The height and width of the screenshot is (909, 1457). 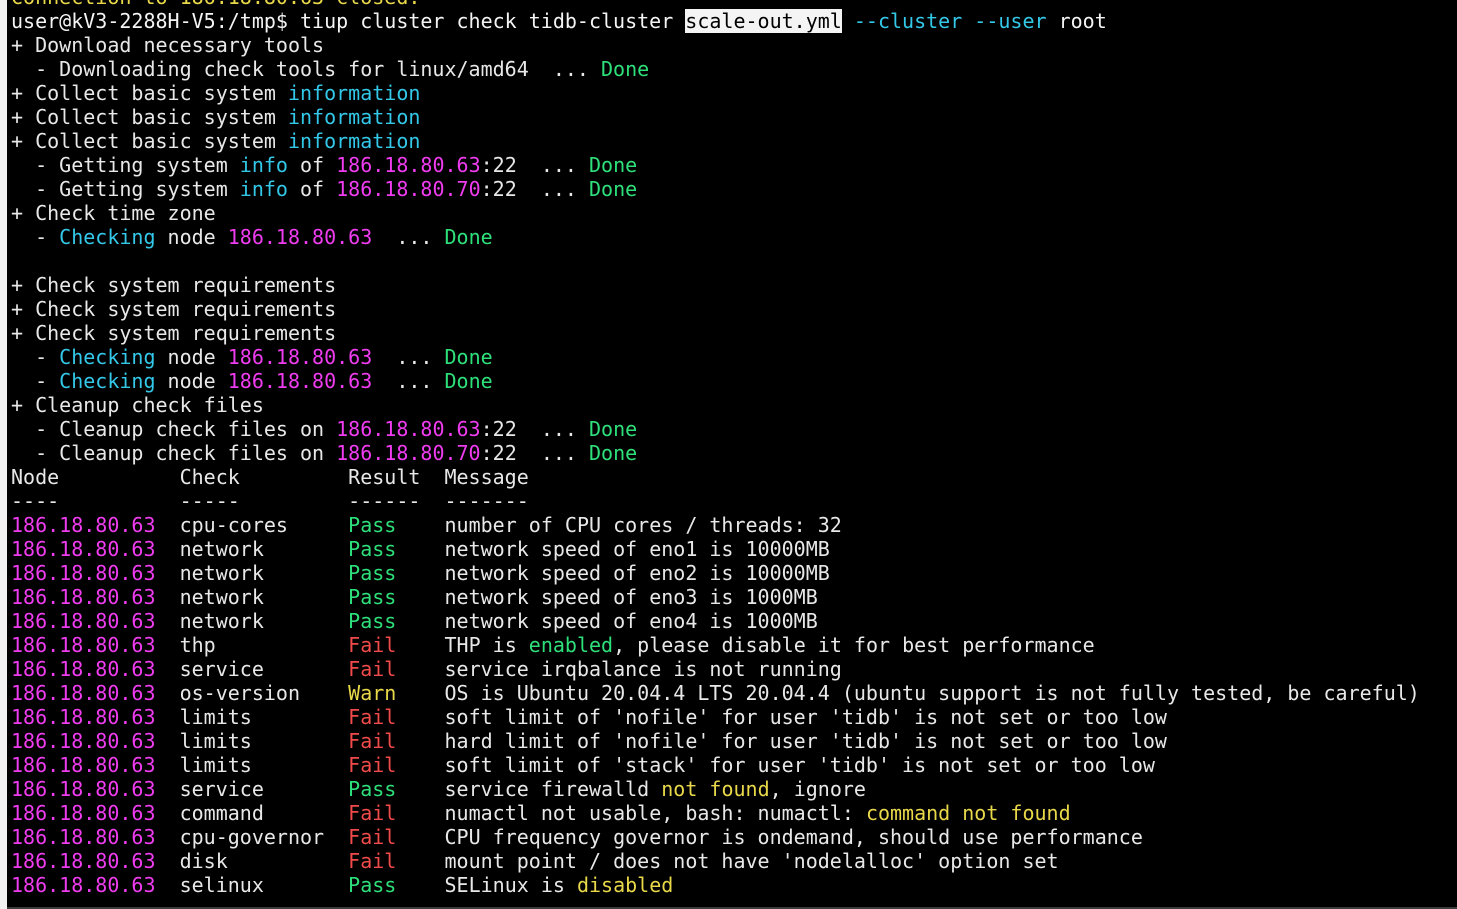 What do you see at coordinates (168, 45) in the screenshot?
I see `terminal-text-segment: + Download necessary tools` at bounding box center [168, 45].